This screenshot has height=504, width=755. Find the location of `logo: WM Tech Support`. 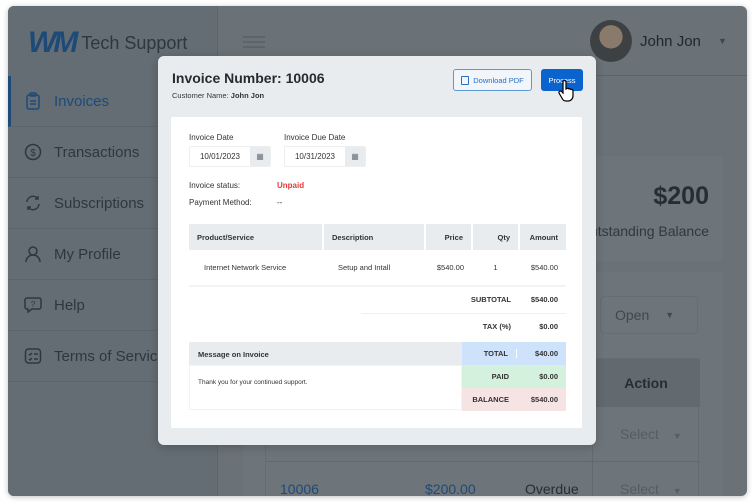

logo: WM Tech Support is located at coordinates (107, 43).